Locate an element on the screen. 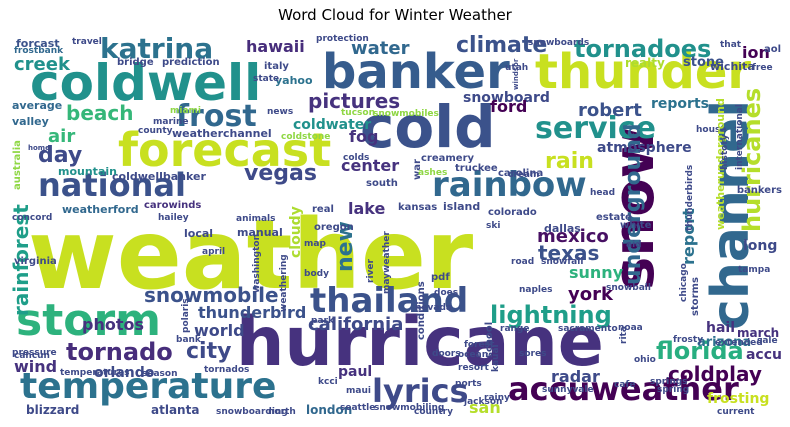 The image size is (790, 427). word-thunderbirds: thunderbirds is located at coordinates (690, 198).